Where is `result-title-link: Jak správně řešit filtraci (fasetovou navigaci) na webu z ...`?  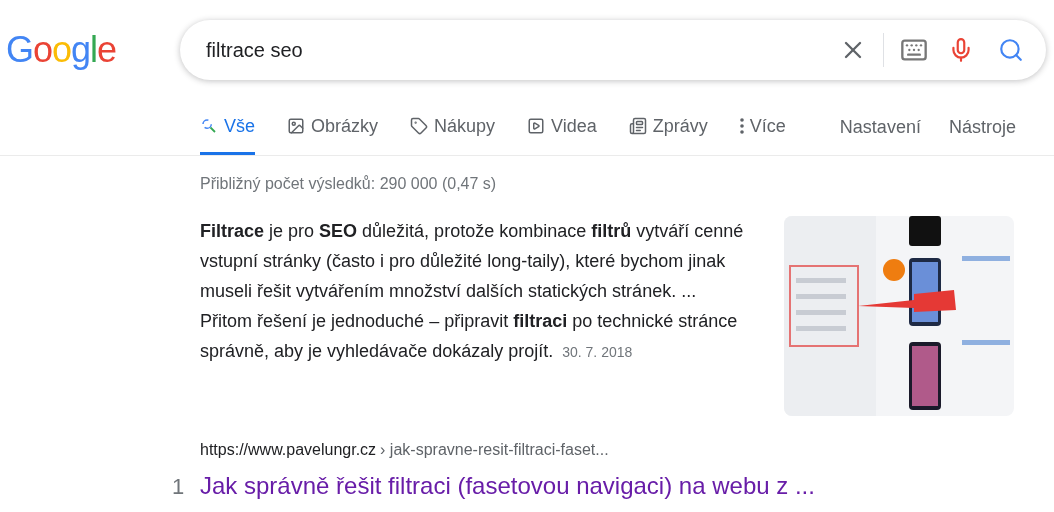 result-title-link: Jak správně řešit filtraci (fasetovou navigaci) na webu z ... is located at coordinates (507, 486).